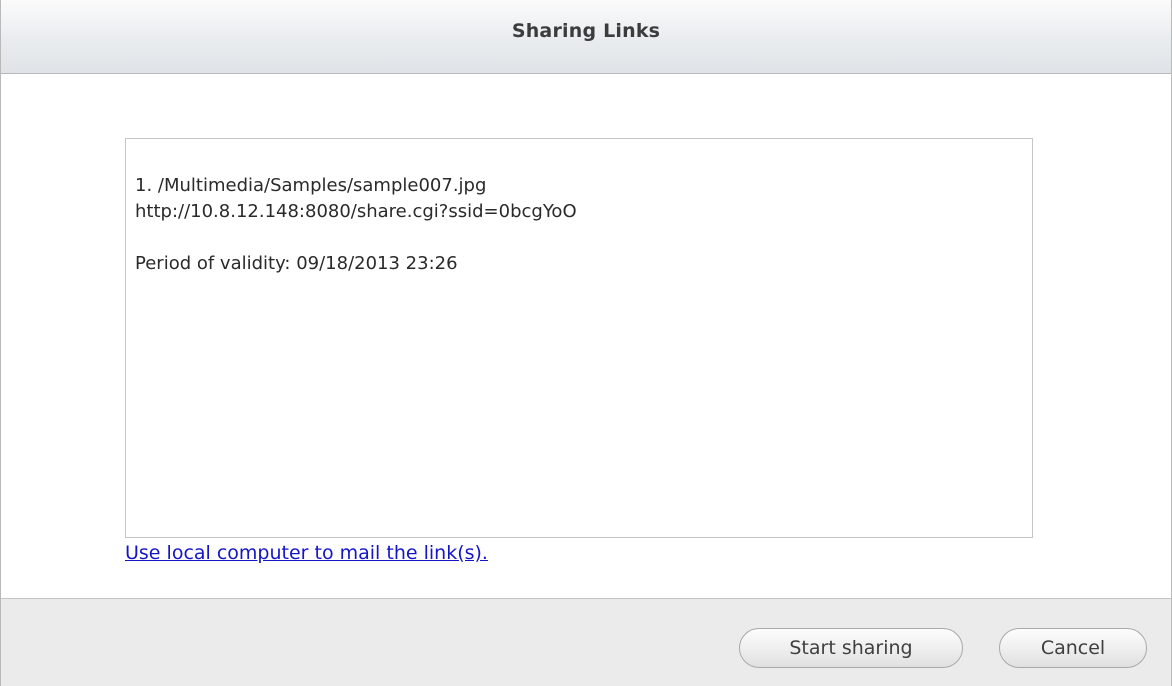 This screenshot has height=686, width=1172. I want to click on dialog-title: Sharing Links, so click(586, 31).